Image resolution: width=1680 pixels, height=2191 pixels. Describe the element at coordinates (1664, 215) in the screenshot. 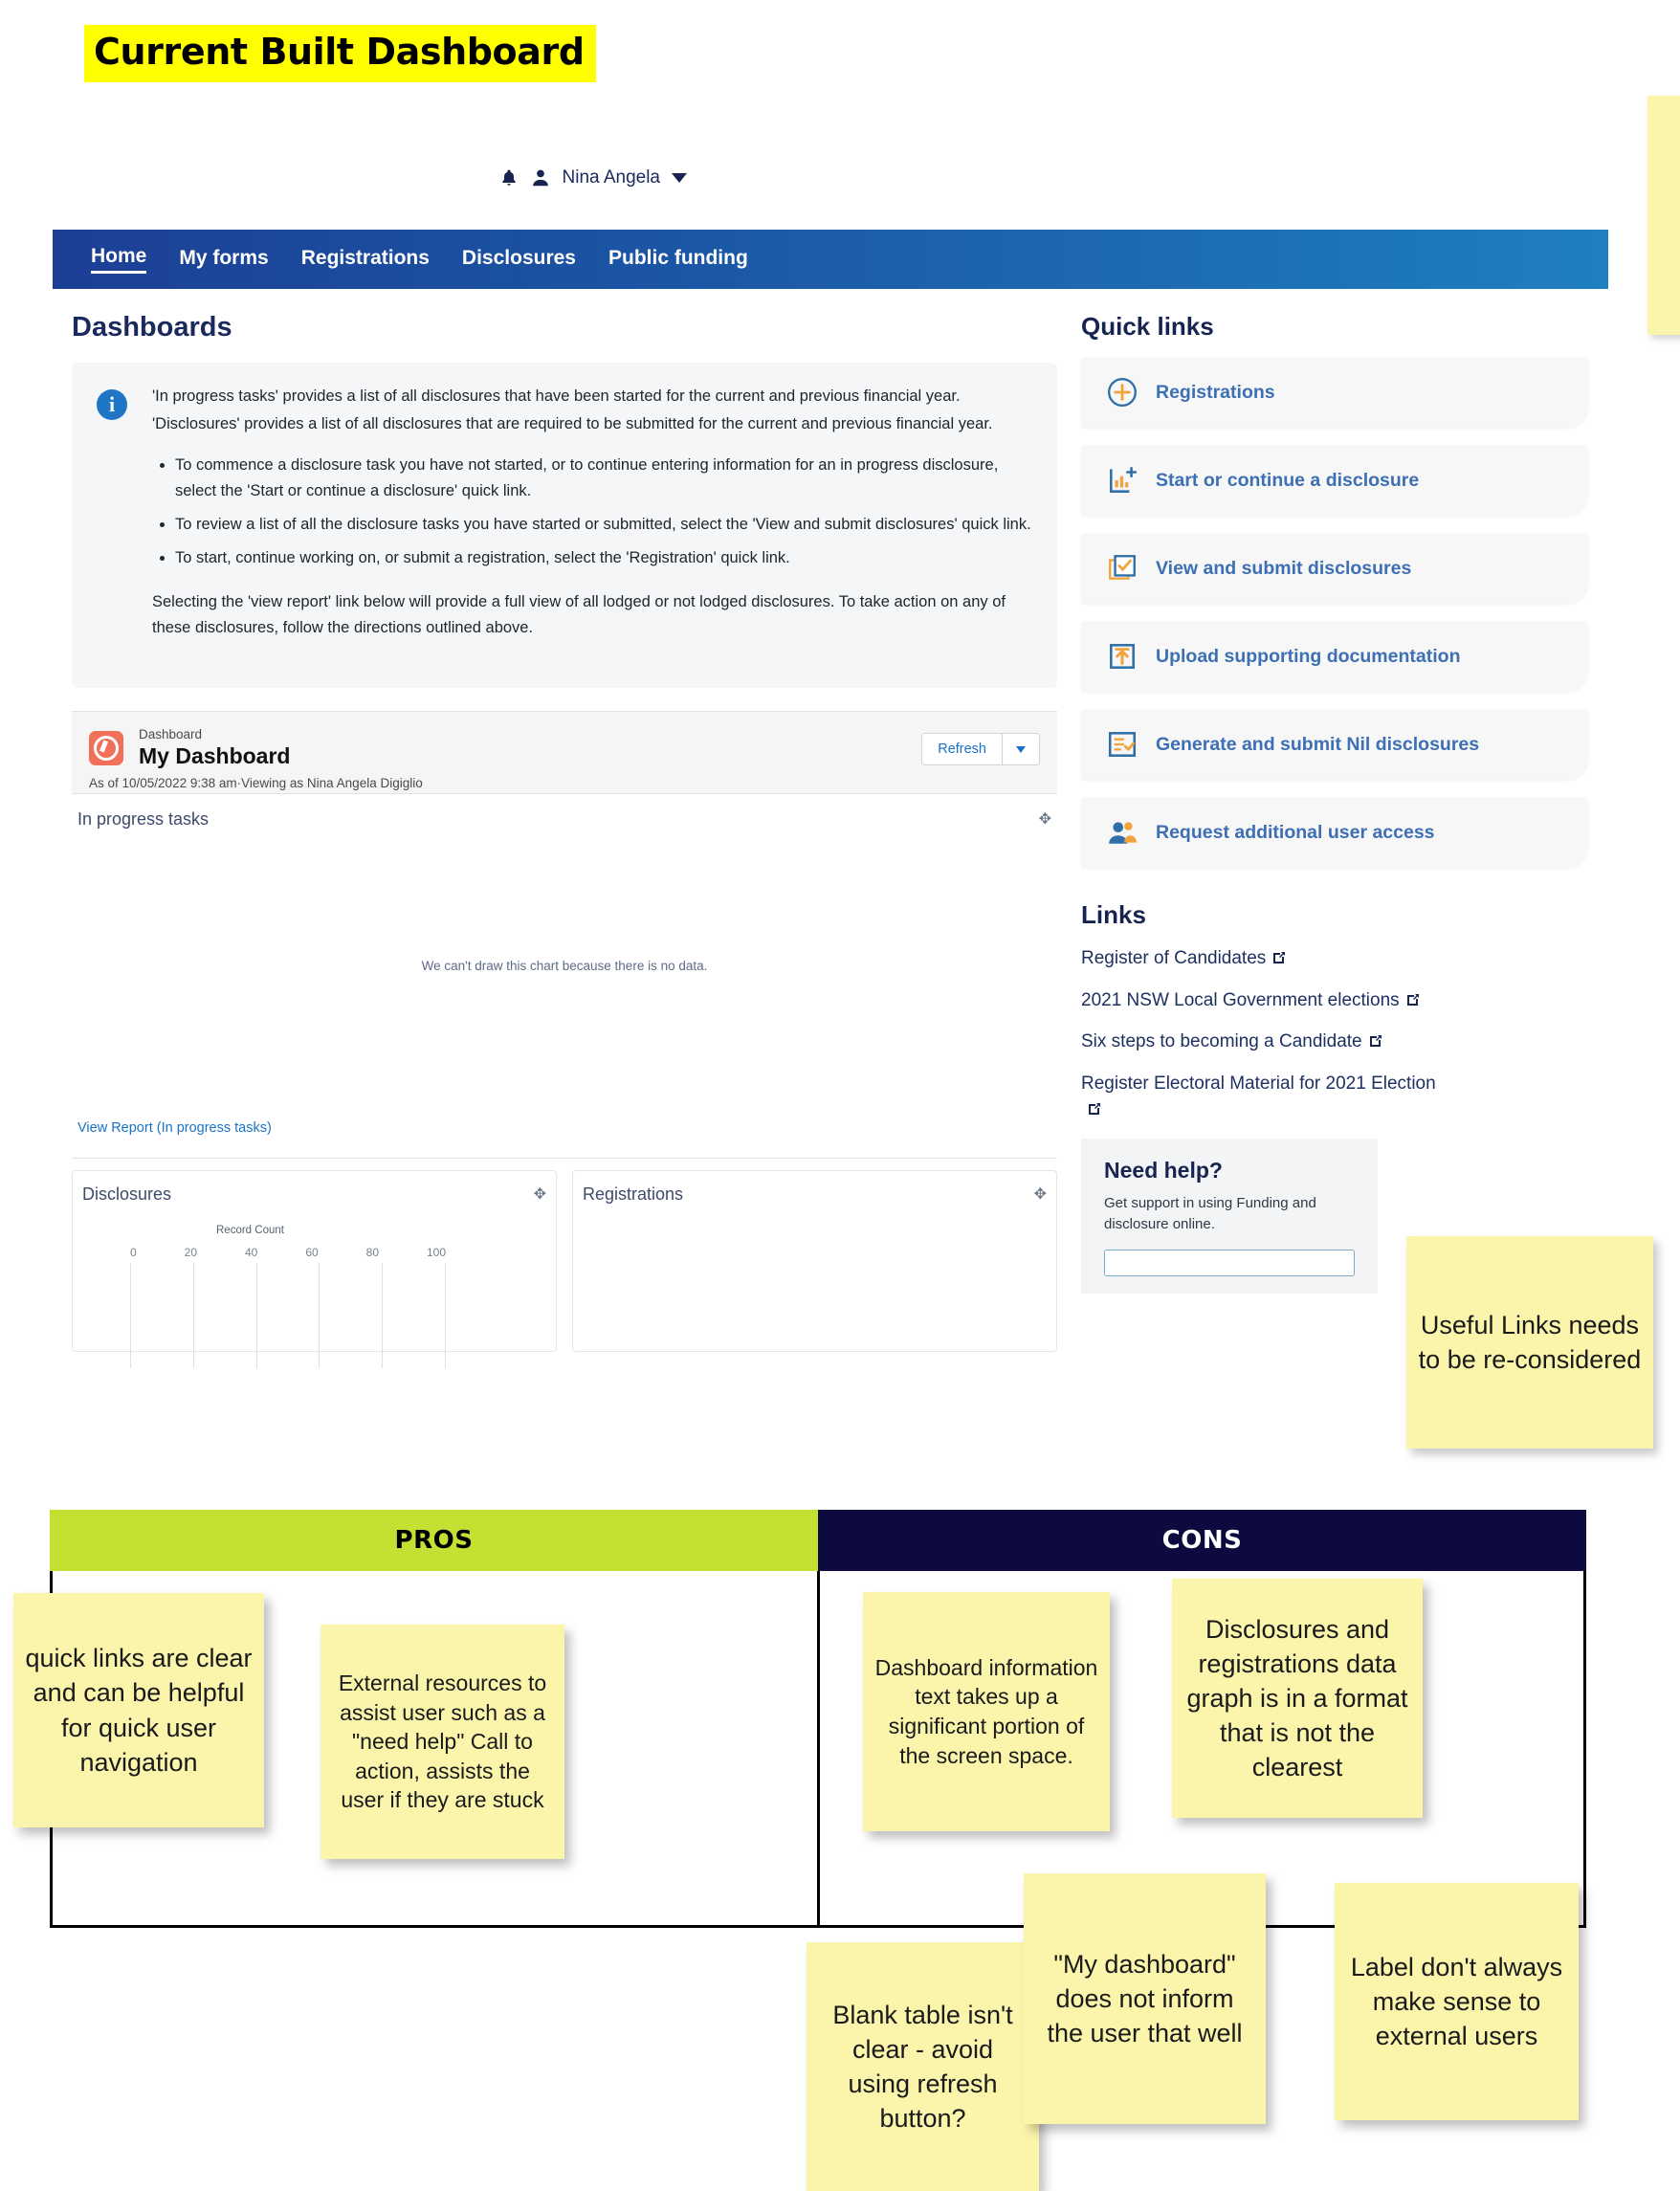

I see `edge-sticky-note` at that location.